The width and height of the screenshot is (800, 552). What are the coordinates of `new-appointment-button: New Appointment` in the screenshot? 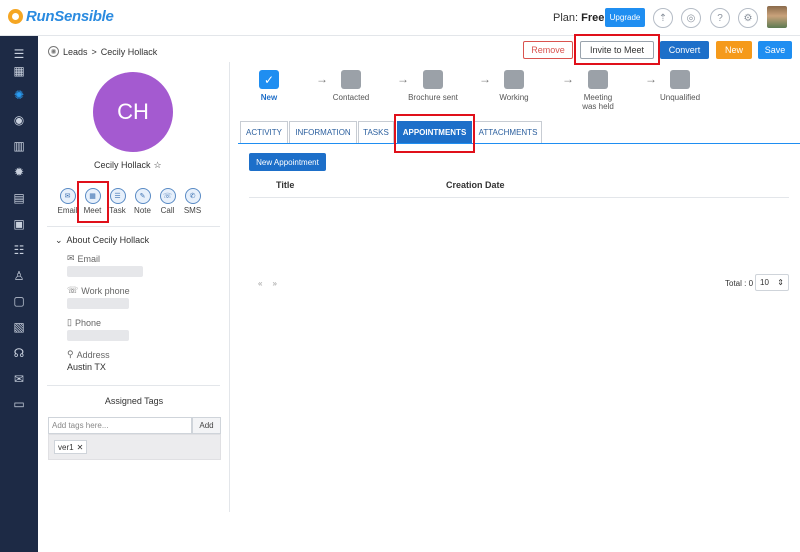 It's located at (287, 162).